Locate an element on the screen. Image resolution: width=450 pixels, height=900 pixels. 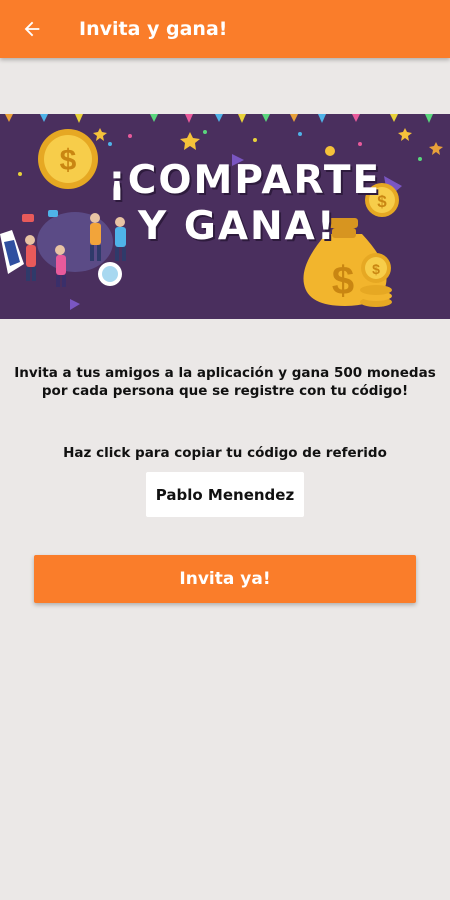
invite-button-label: Invita ya! is located at coordinates (225, 579).